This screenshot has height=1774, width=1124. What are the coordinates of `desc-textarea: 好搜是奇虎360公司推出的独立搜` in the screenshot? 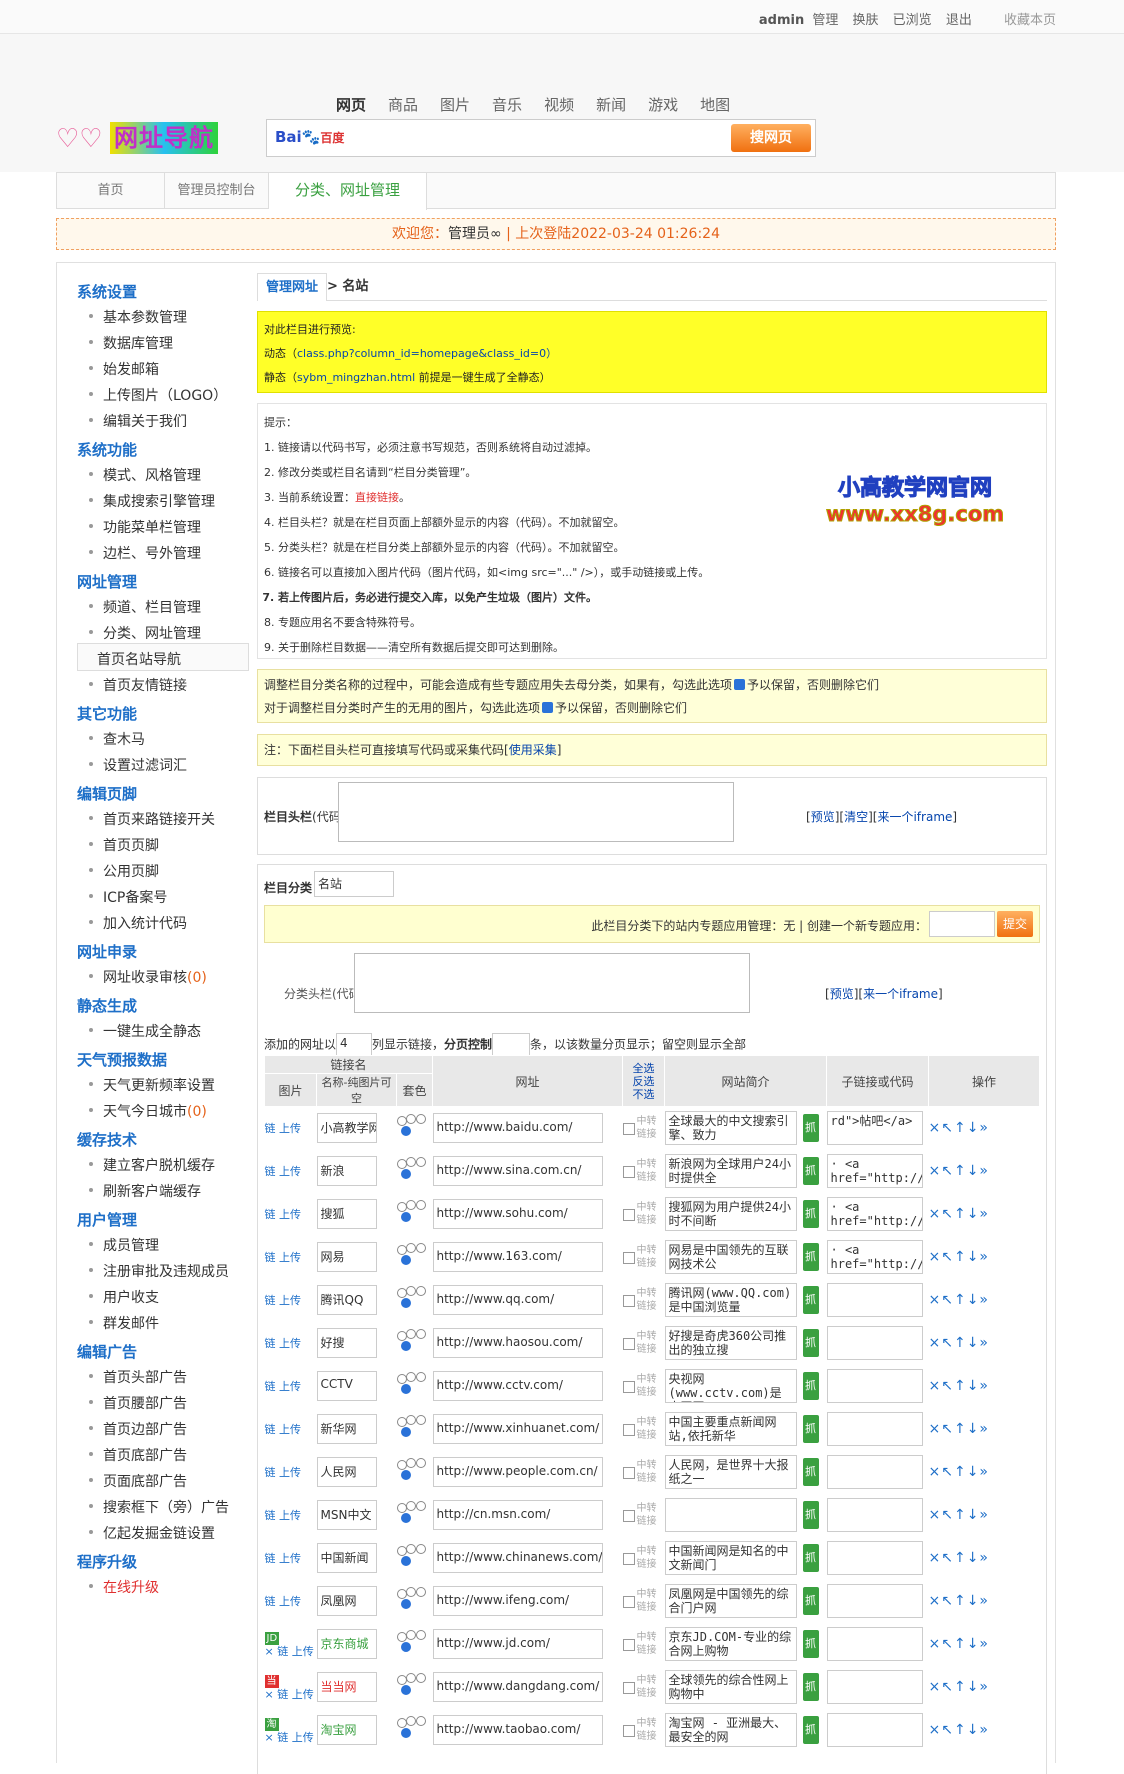 It's located at (730, 1343).